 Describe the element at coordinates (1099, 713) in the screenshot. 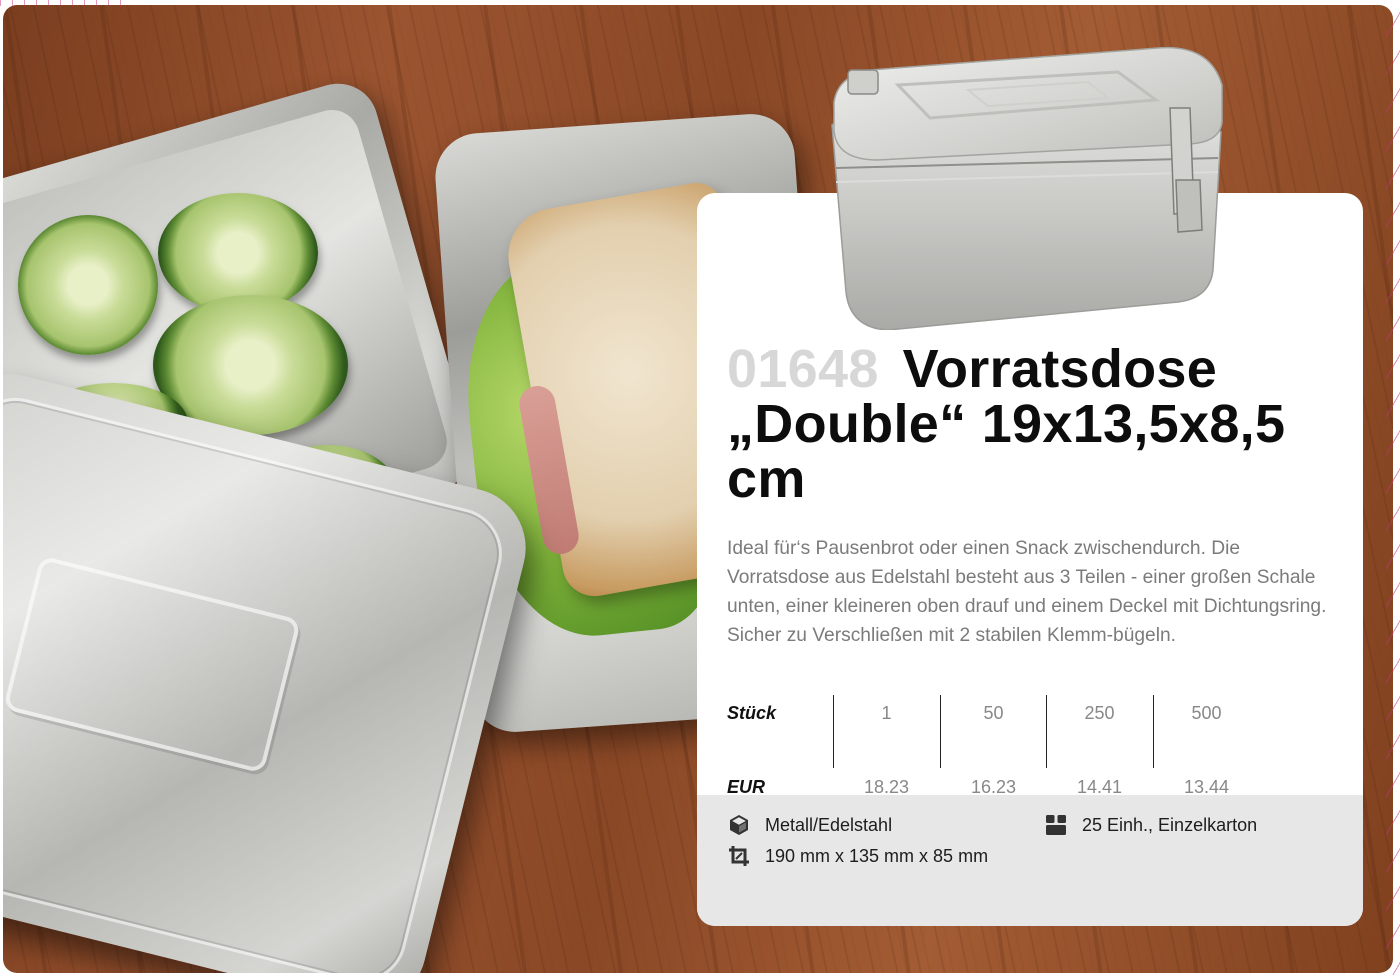

I see `quantity-cell: 250` at that location.